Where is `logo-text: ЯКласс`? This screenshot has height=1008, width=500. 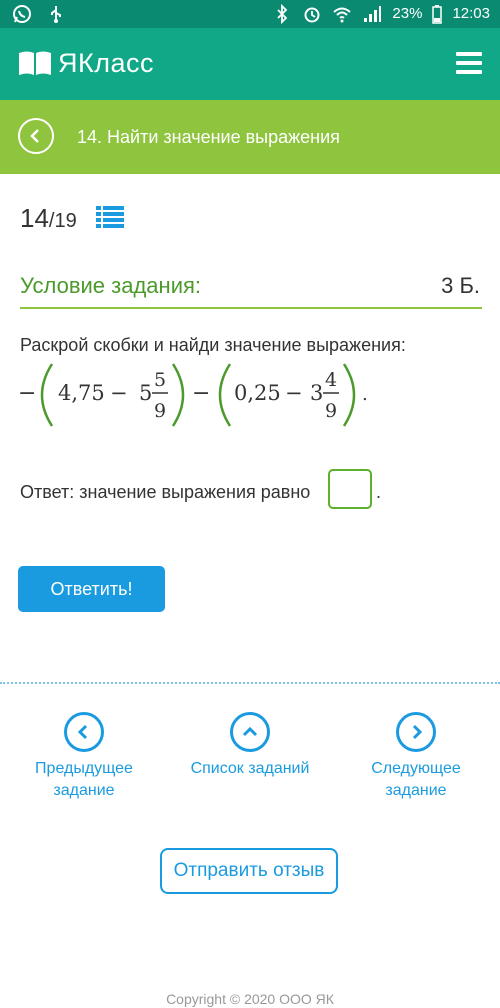 logo-text: ЯКласс is located at coordinates (106, 63).